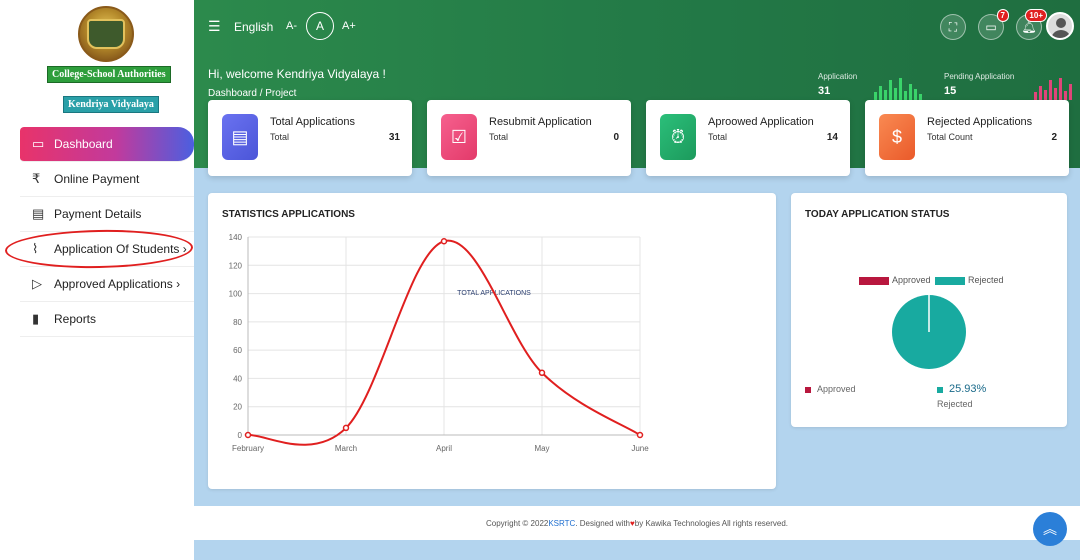 This screenshot has width=1080, height=560. I want to click on application-stat-label: Application, so click(838, 76).